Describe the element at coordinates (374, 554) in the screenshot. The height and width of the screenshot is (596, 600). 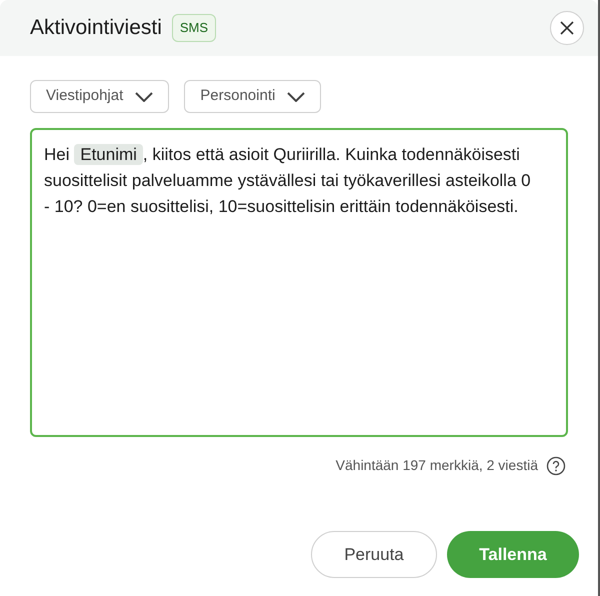
I see `cancel-button: Peruuta` at that location.